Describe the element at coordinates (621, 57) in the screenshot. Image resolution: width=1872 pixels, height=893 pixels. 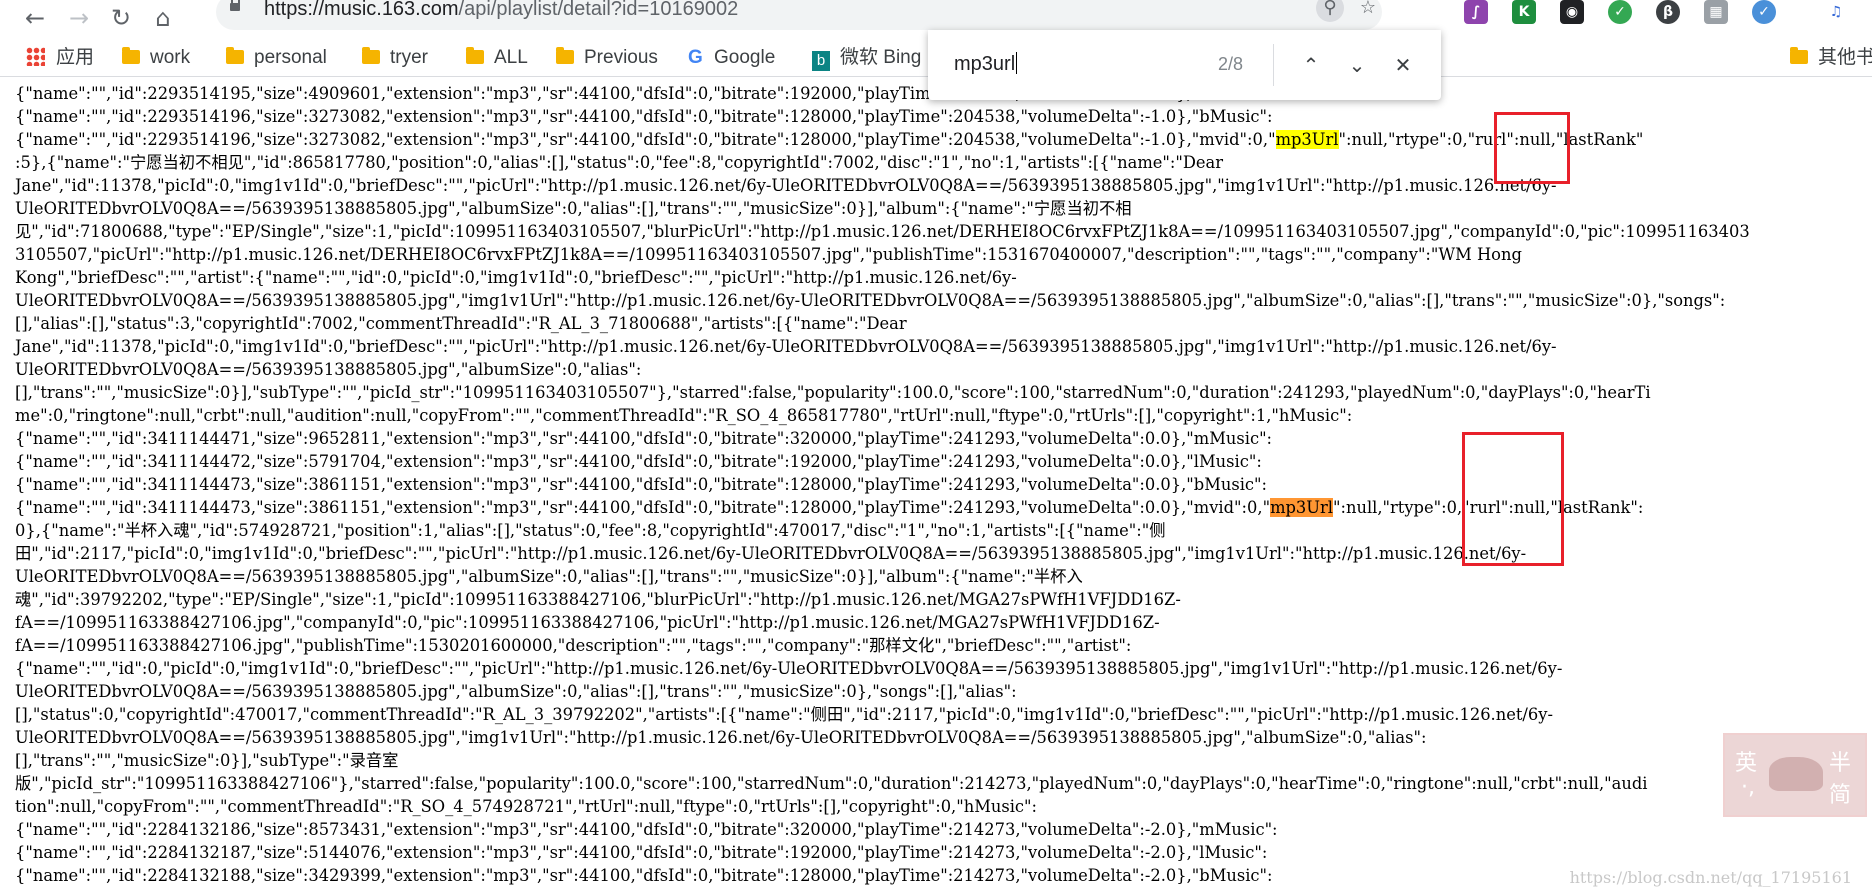
I see `bookmark-label: Previous` at that location.